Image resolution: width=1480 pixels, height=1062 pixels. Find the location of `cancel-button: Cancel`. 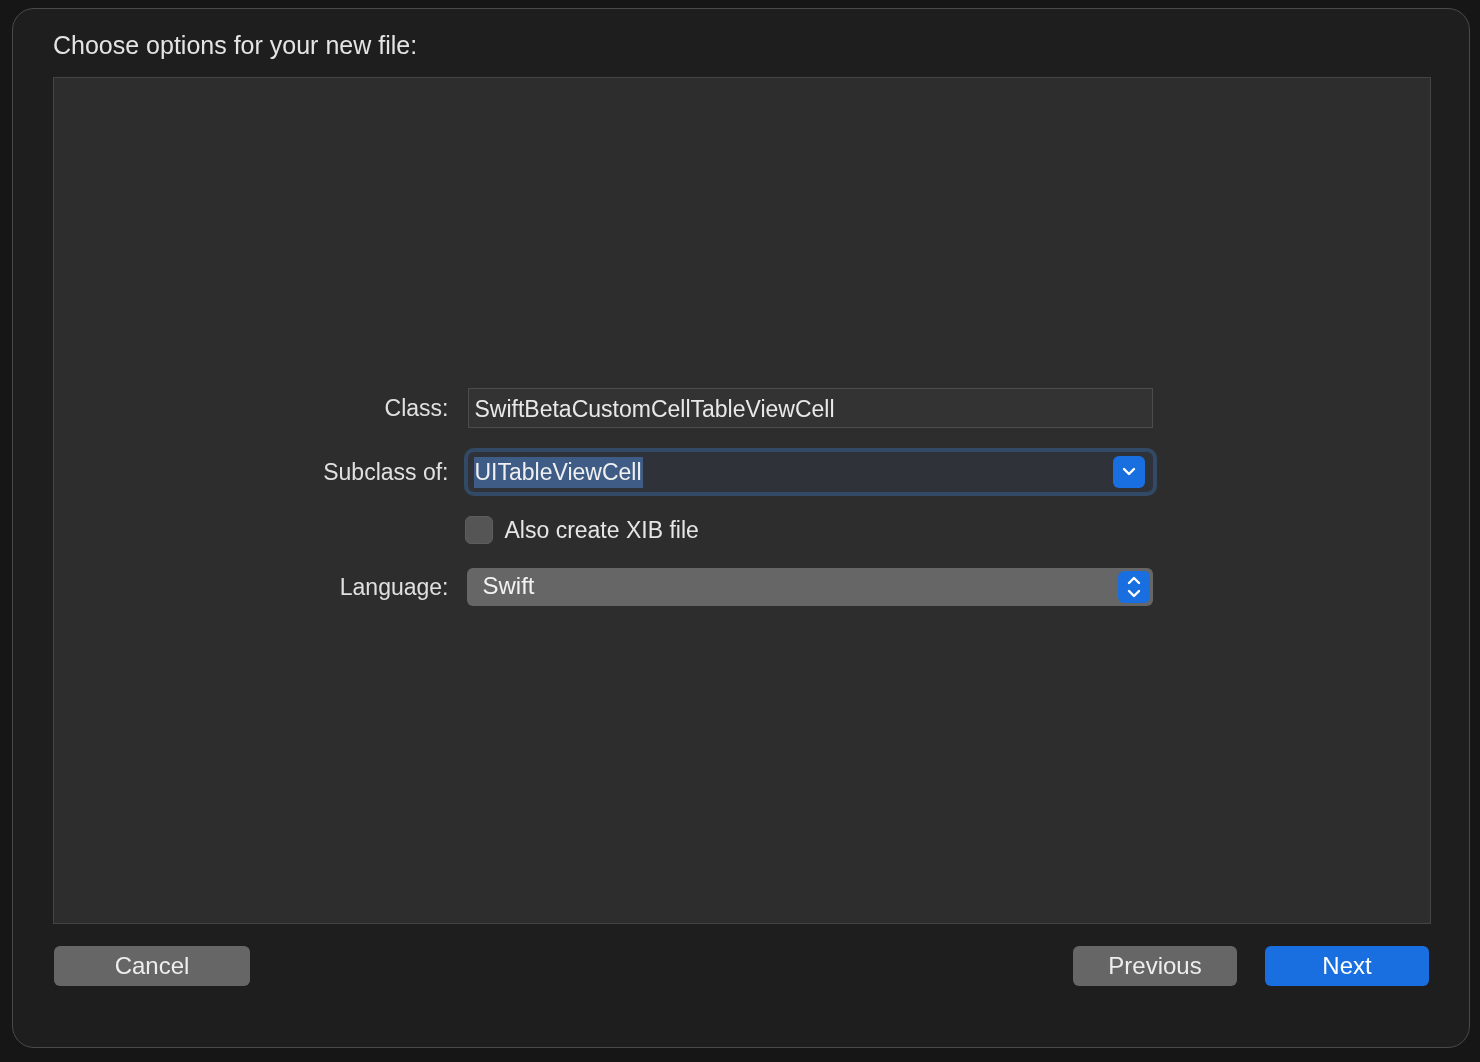

cancel-button: Cancel is located at coordinates (152, 966).